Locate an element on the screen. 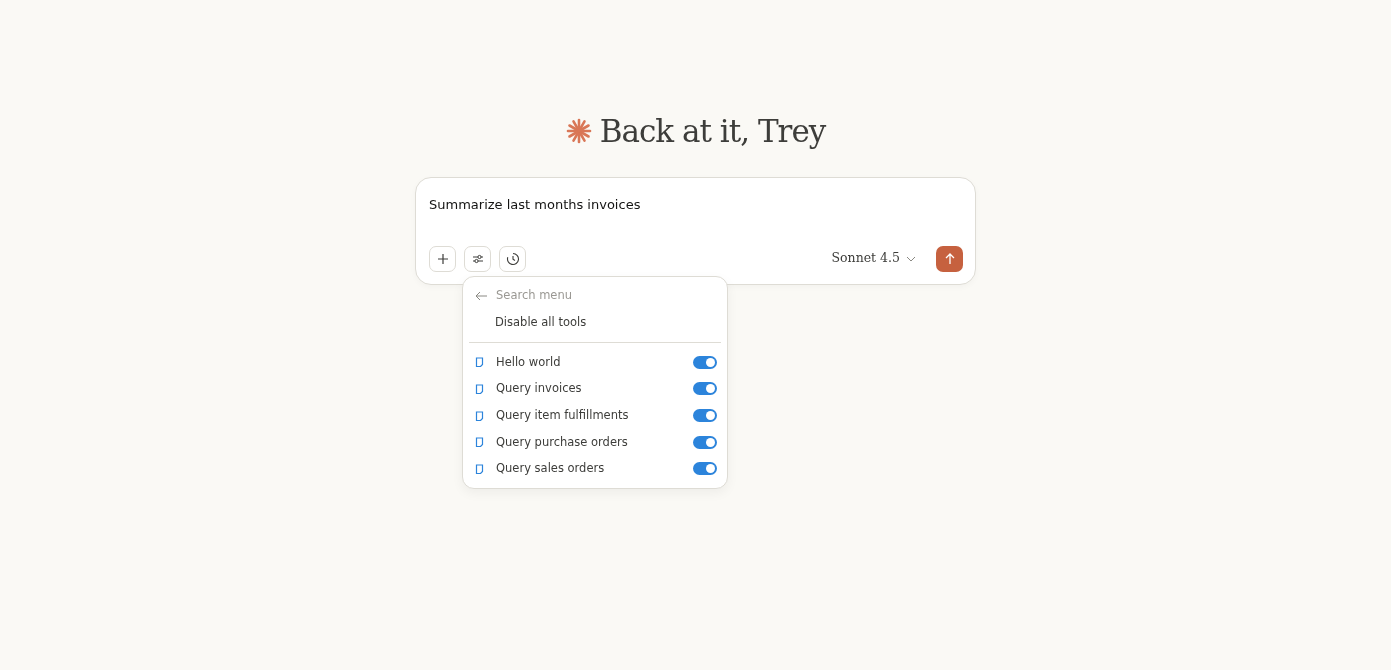 This screenshot has height=670, width=1391. greeting-heading: Back at it, Trey is located at coordinates (712, 131).